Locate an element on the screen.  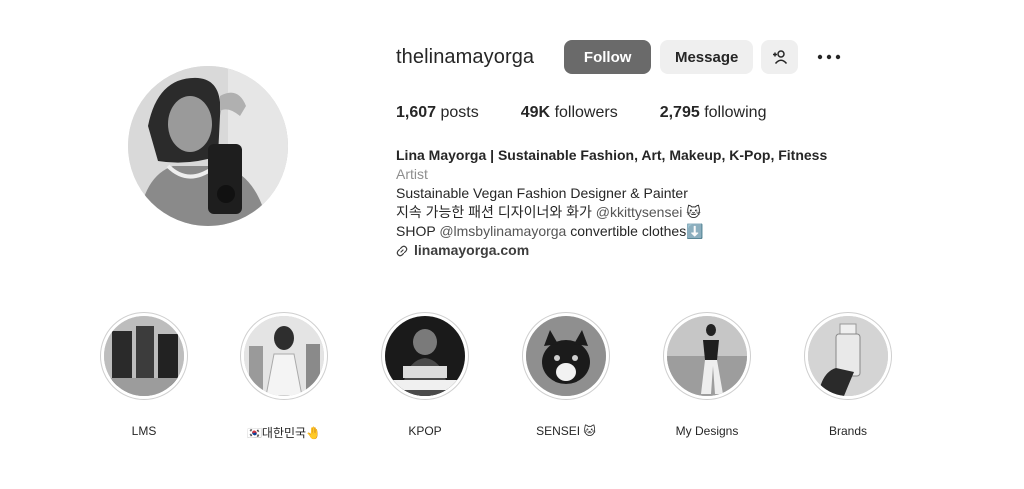
posts-stat: 1,607 posts is located at coordinates (437, 113).